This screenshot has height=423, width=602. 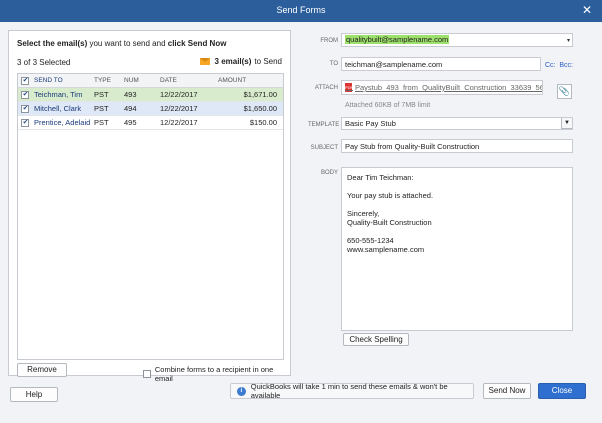 I want to click on col-type: TYPE, so click(x=105, y=80).